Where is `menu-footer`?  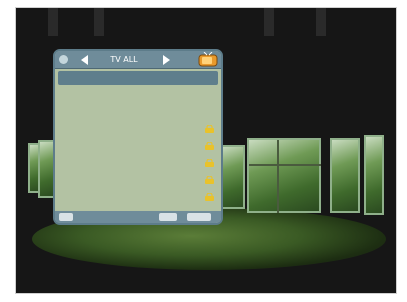
menu-footer is located at coordinates (138, 217).